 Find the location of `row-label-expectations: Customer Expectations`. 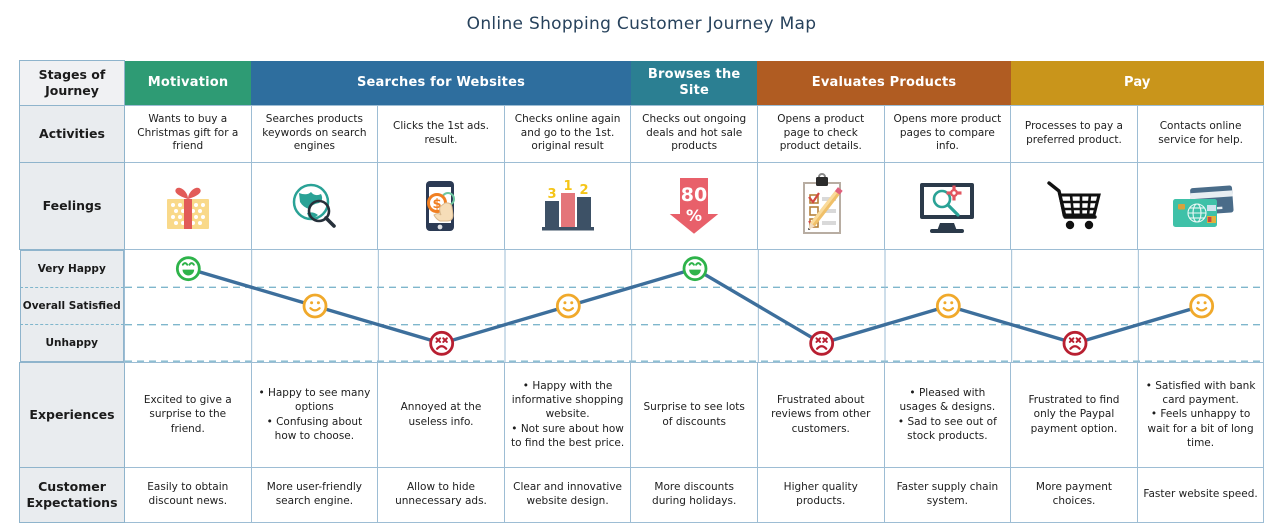

row-label-expectations: Customer Expectations is located at coordinates (72, 494).